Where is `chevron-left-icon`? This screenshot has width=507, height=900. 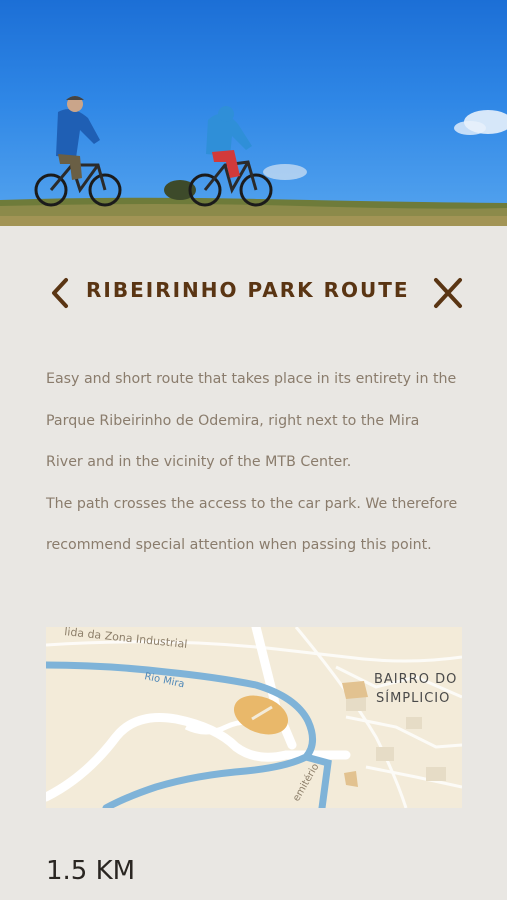
chevron-left-icon is located at coordinates (60, 293).